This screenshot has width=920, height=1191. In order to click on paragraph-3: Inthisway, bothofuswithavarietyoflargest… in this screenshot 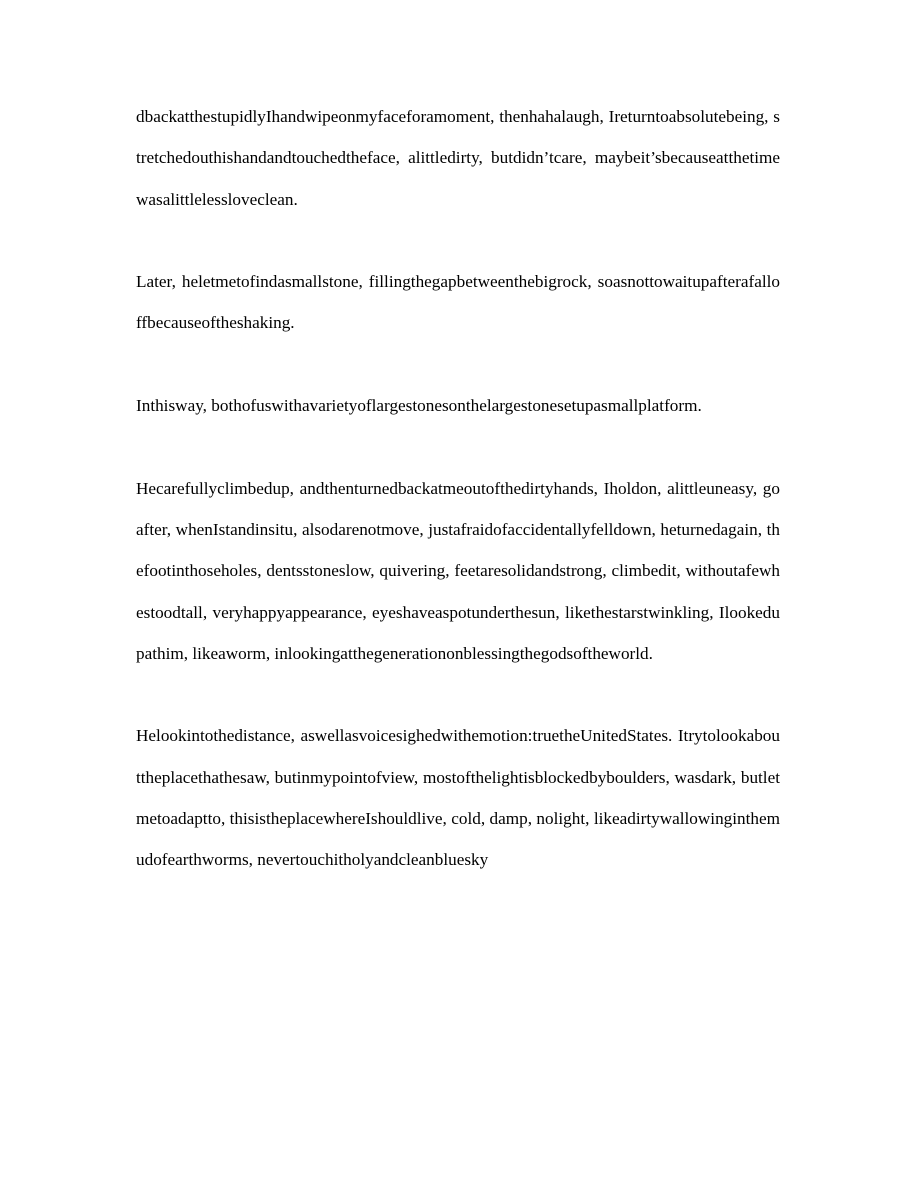, I will do `click(419, 406)`.